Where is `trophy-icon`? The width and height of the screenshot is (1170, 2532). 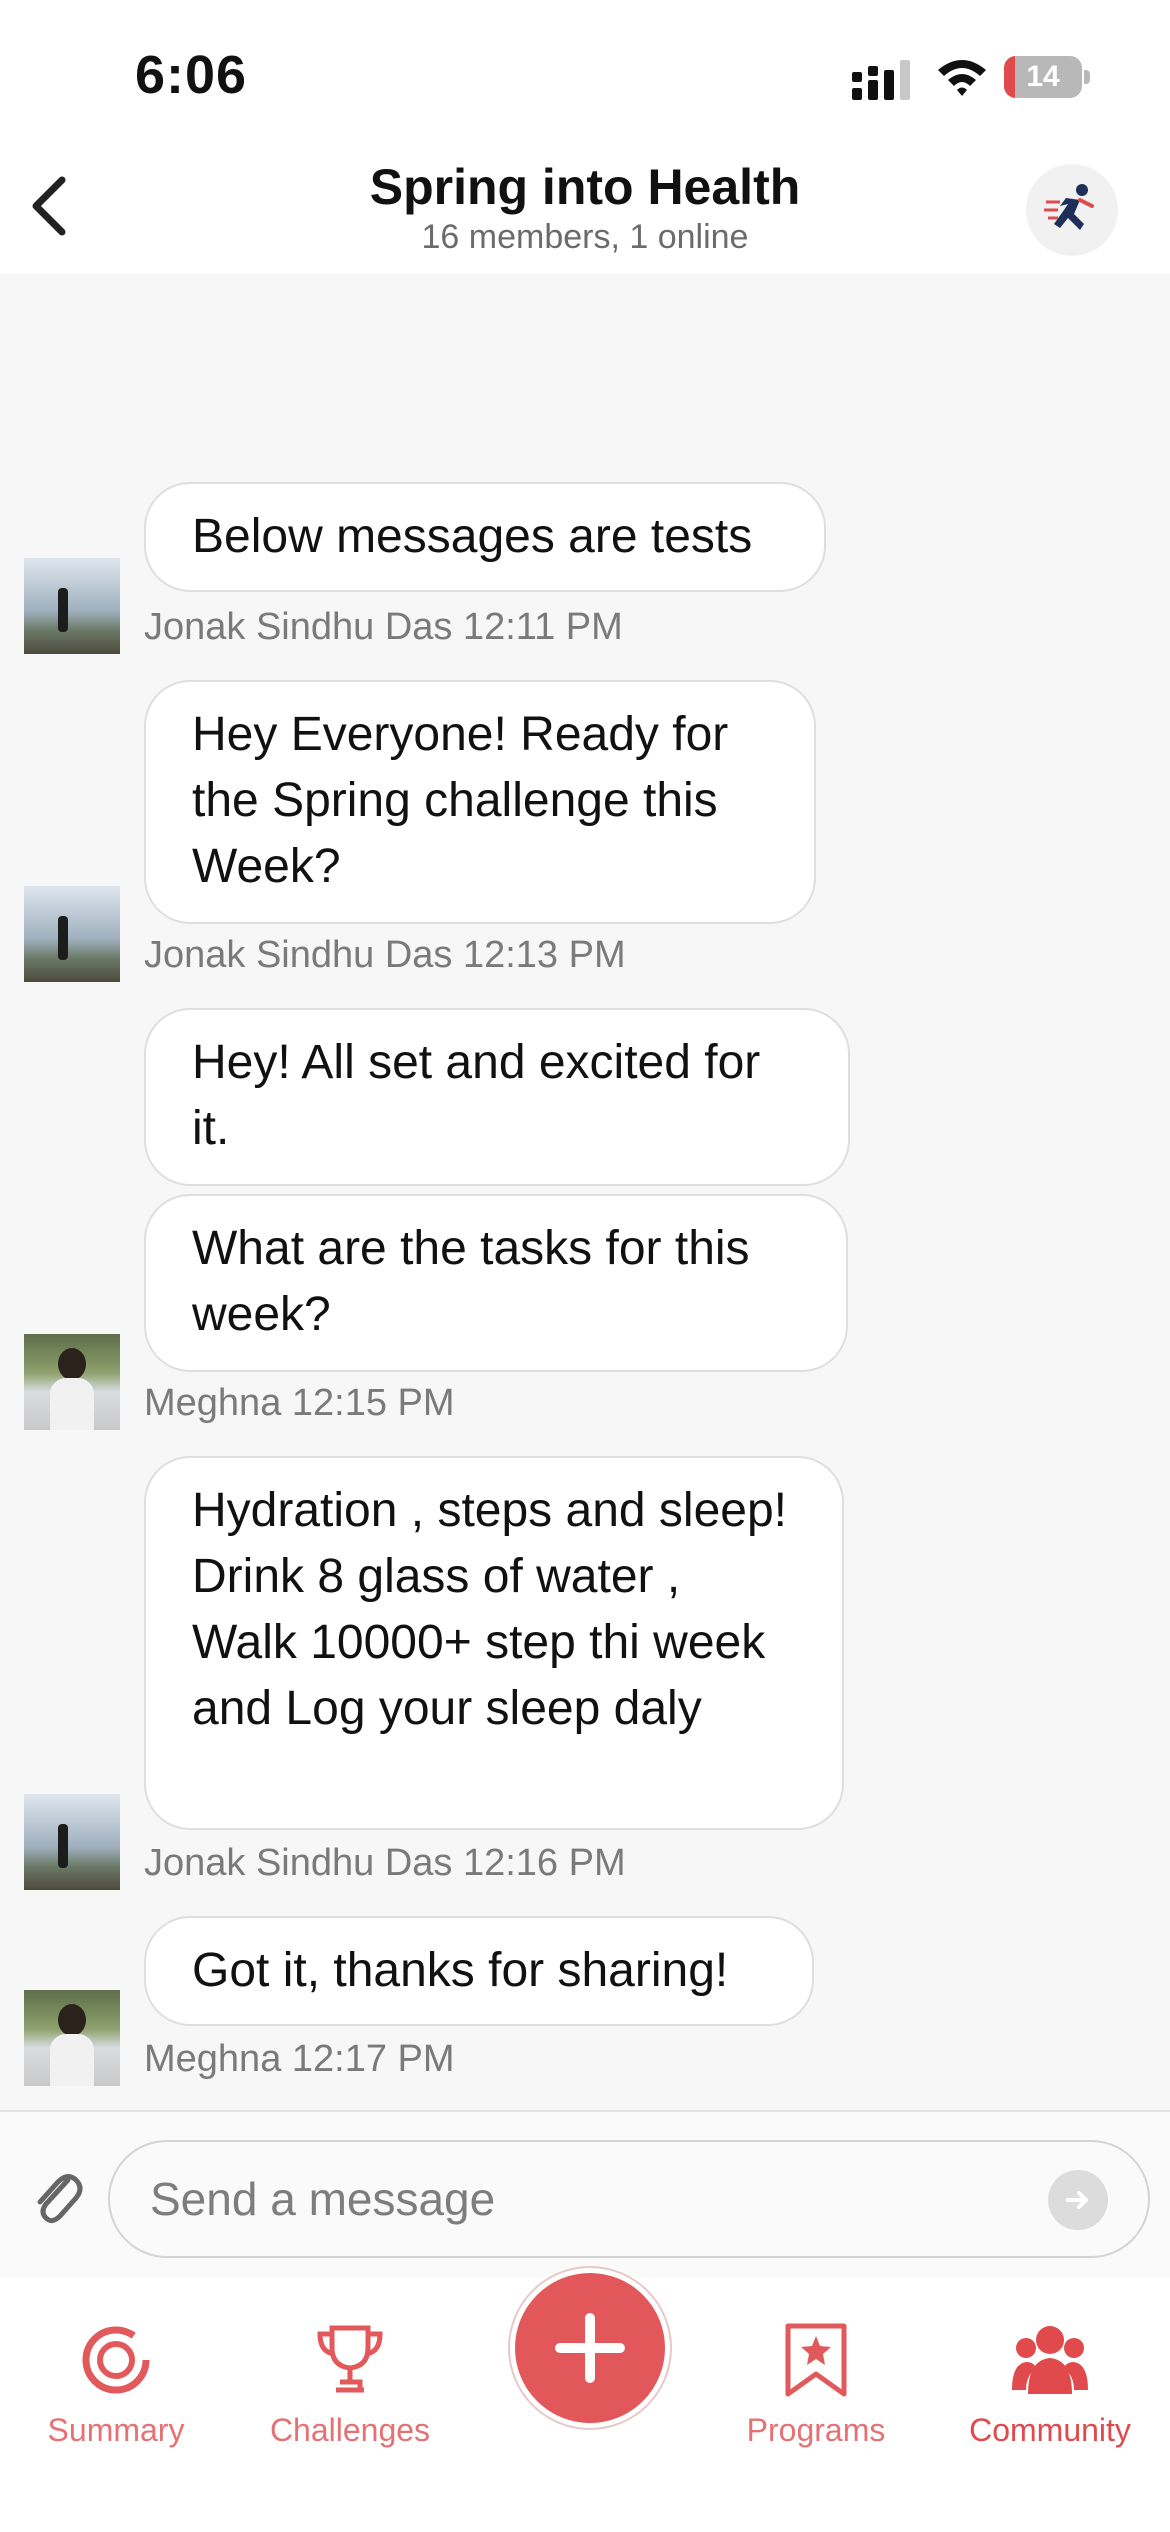
trophy-icon is located at coordinates (350, 2359).